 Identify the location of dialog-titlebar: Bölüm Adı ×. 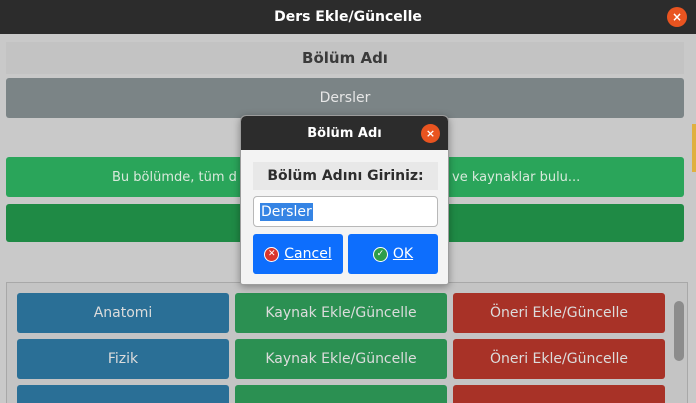
(344, 133).